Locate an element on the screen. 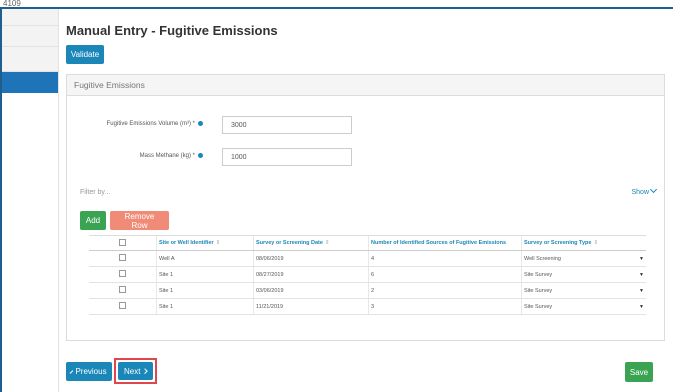 Image resolution: width=673 pixels, height=392 pixels. sources-cell: 6 is located at coordinates (445, 274).